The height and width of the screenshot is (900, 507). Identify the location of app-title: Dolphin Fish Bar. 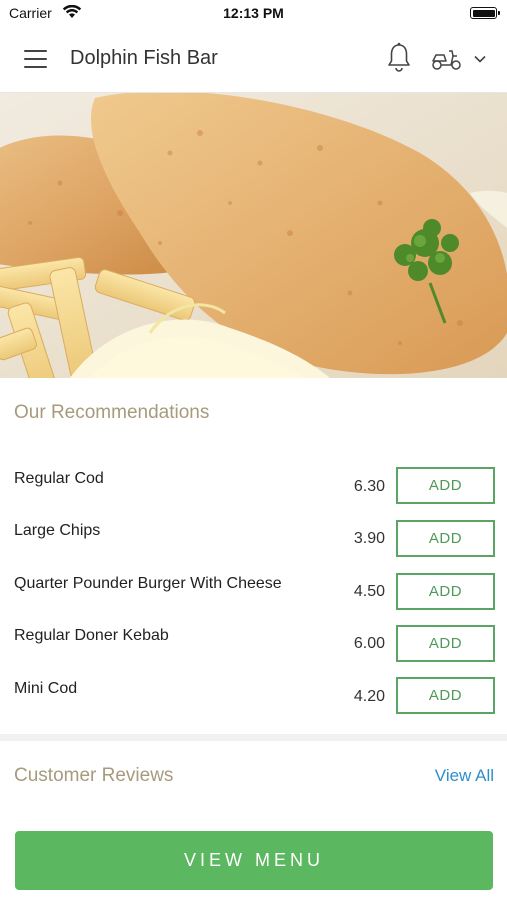
(144, 58).